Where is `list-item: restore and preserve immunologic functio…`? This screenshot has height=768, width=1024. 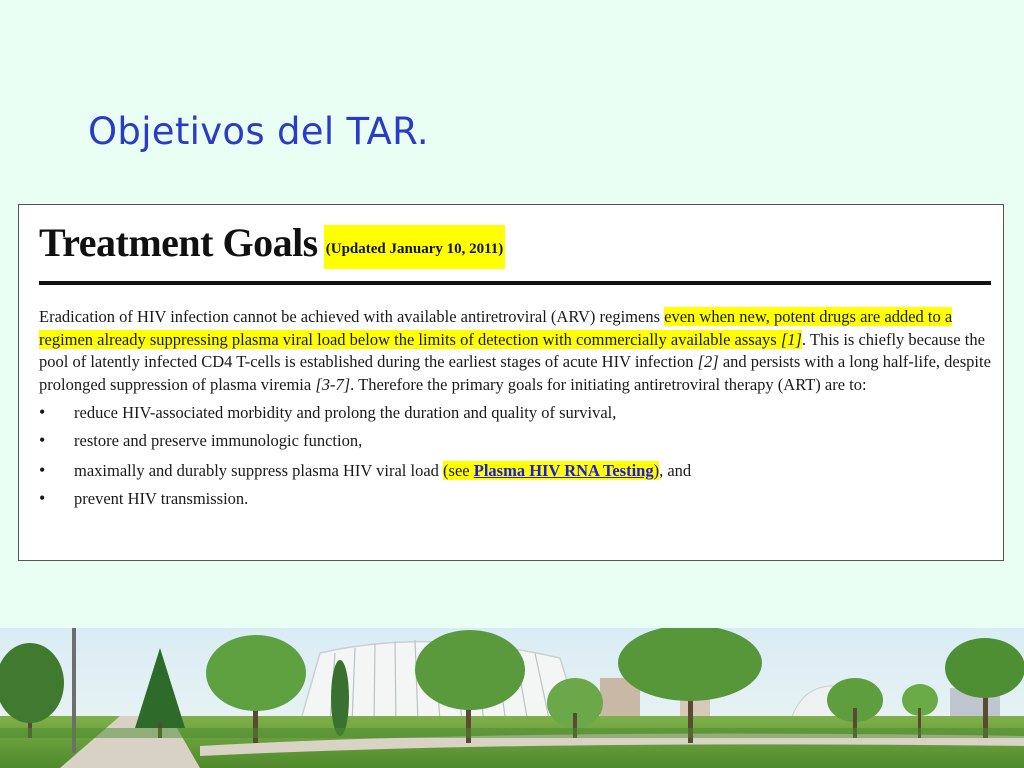 list-item: restore and preserve immunologic functio… is located at coordinates (517, 444).